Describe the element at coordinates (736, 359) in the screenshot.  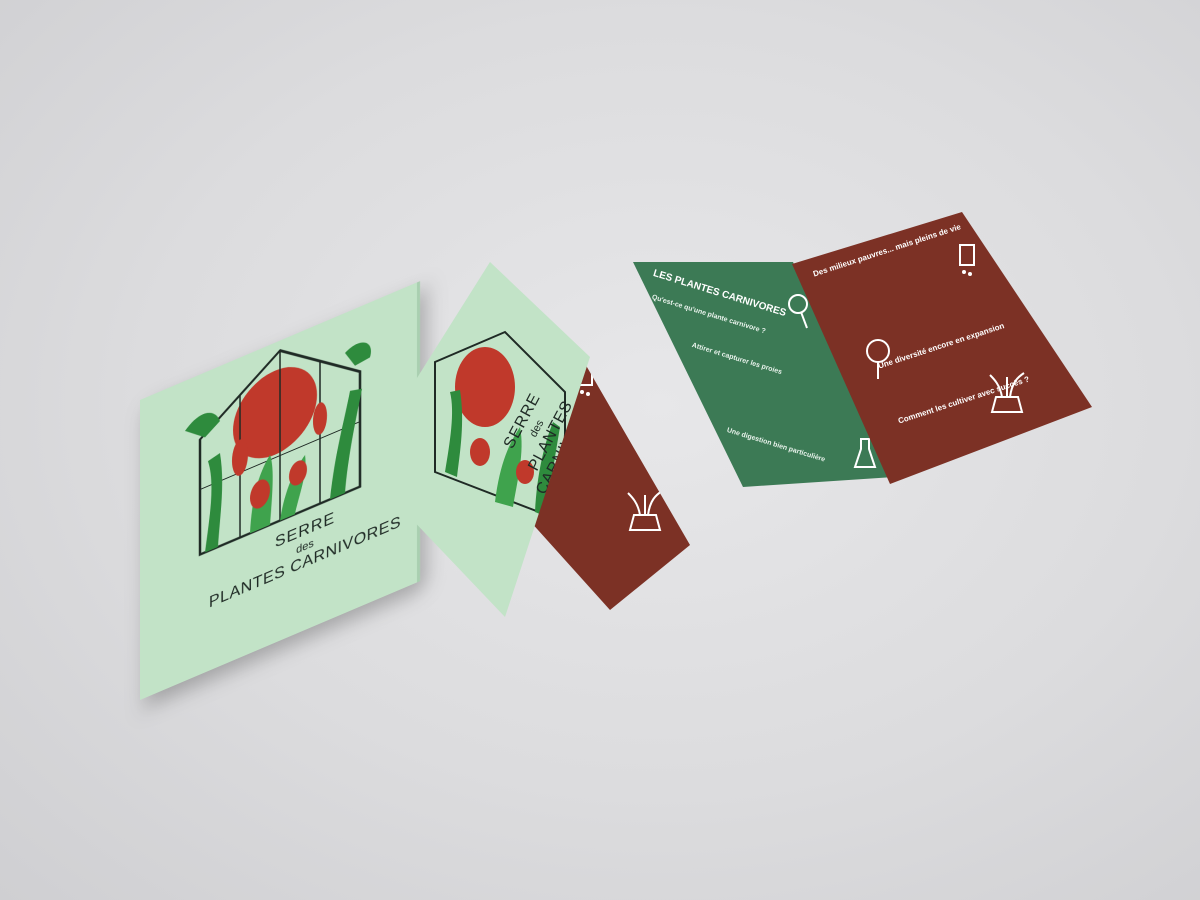
I see `heading-attract: Attirer et capturer les proies` at that location.